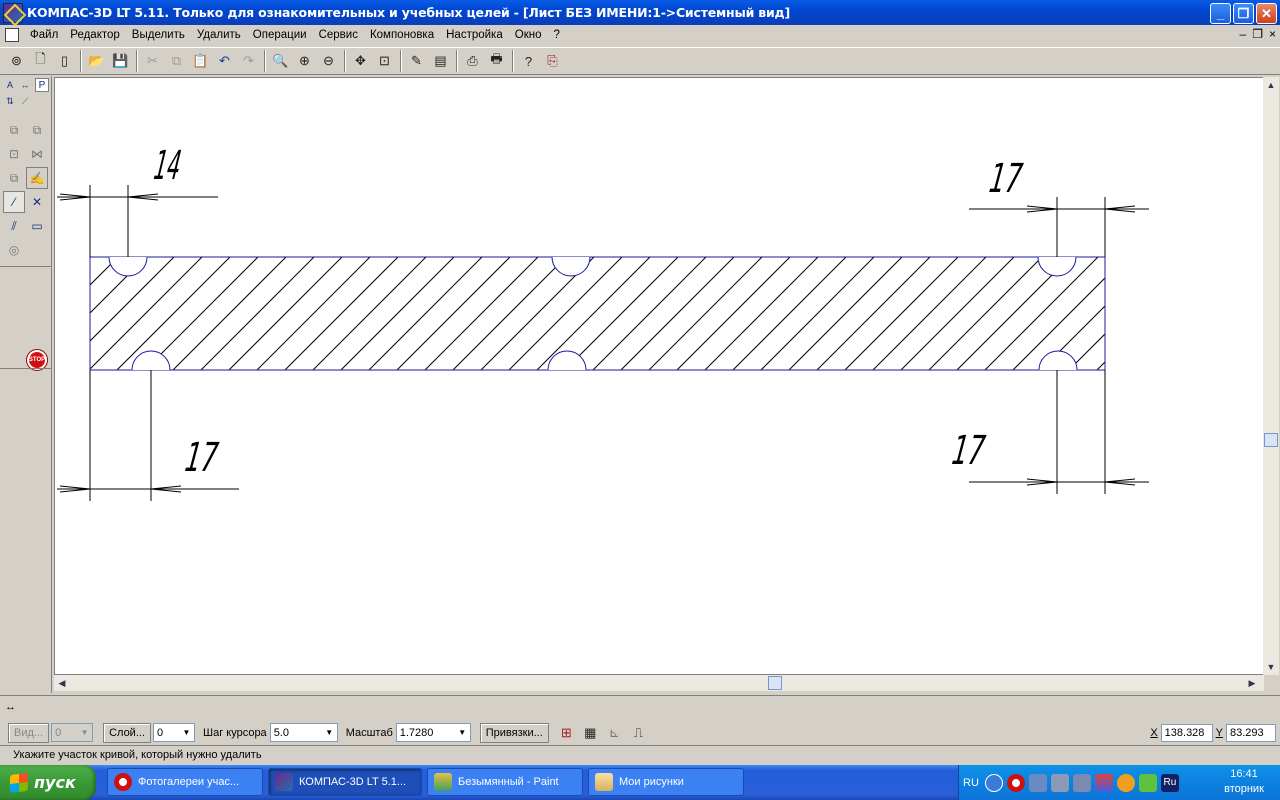 Image resolution: width=1280 pixels, height=800 pixels. What do you see at coordinates (505, 782) in the screenshot?
I see `task-paint: Безымянный - Paint` at bounding box center [505, 782].